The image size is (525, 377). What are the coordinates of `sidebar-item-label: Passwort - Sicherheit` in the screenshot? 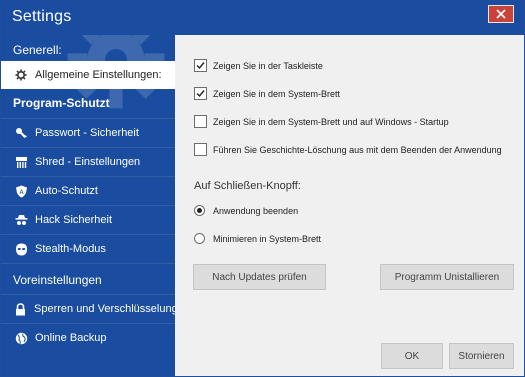 It's located at (87, 133).